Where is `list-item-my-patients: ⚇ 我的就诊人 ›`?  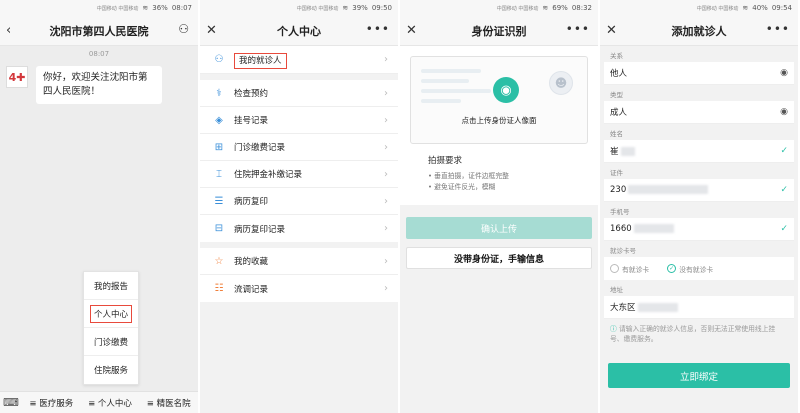
list-item-my-patients: ⚇ 我的就诊人 › is located at coordinates (299, 60).